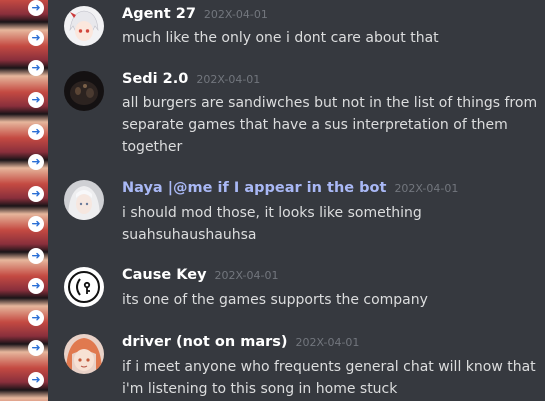 This screenshot has width=545, height=401. I want to click on author-name: Agent 27 202X-04-01, so click(195, 14).